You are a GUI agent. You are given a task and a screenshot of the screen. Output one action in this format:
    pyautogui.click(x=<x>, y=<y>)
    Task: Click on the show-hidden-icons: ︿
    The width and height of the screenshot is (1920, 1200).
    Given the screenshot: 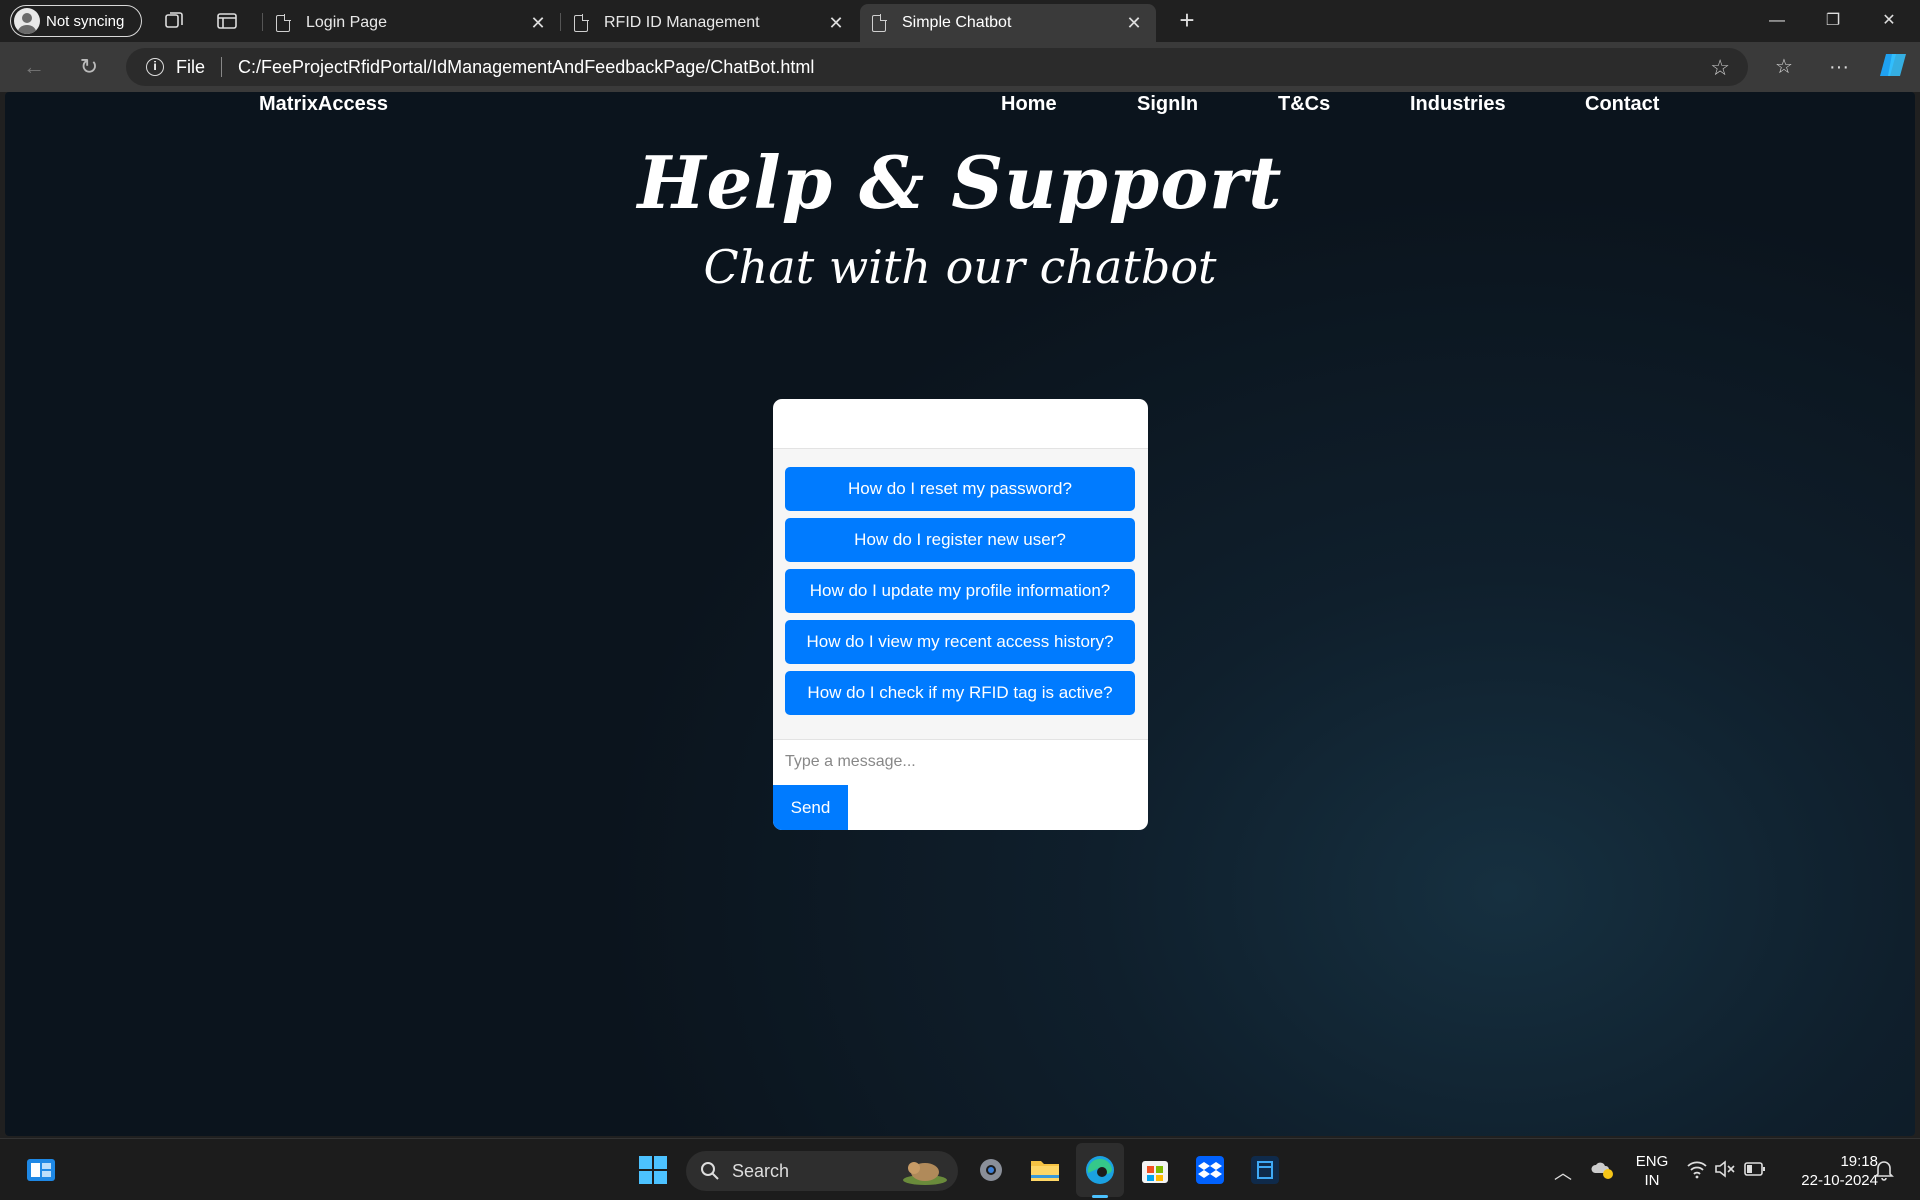 What is the action you would take?
    pyautogui.click(x=1563, y=1172)
    